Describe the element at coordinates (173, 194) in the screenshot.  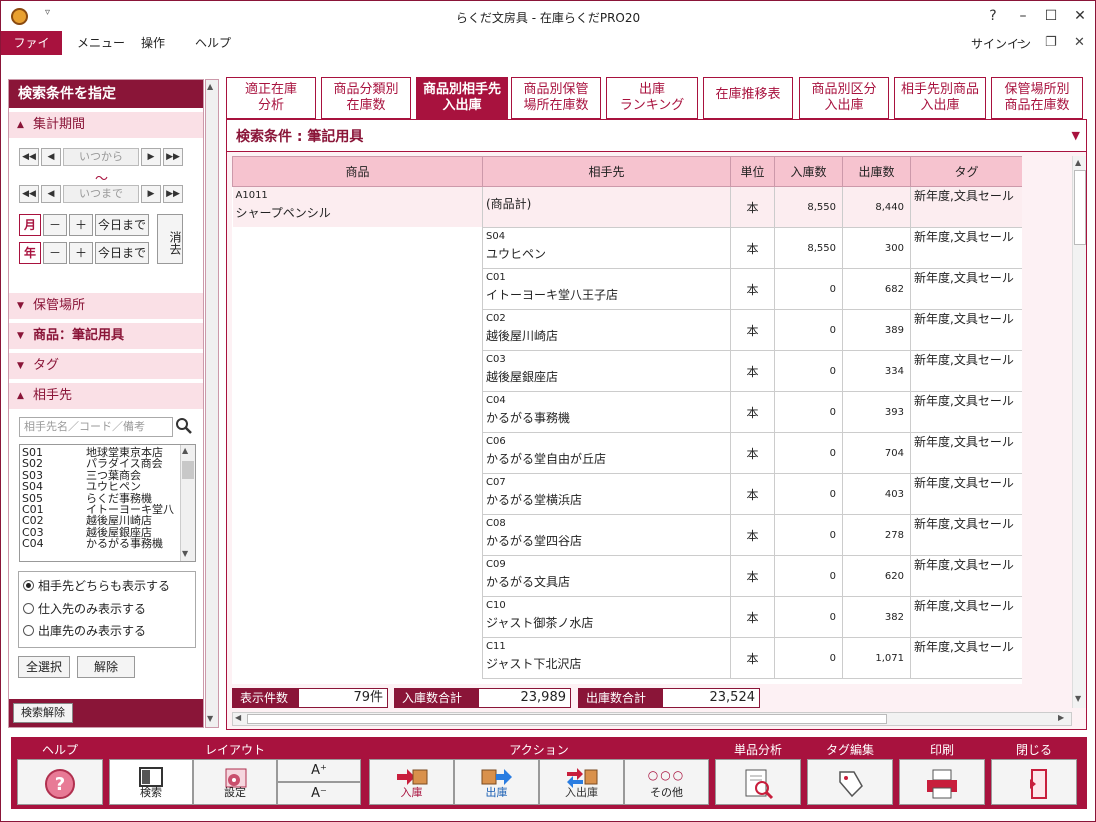
I see `to-last-button: ▶▶` at that location.